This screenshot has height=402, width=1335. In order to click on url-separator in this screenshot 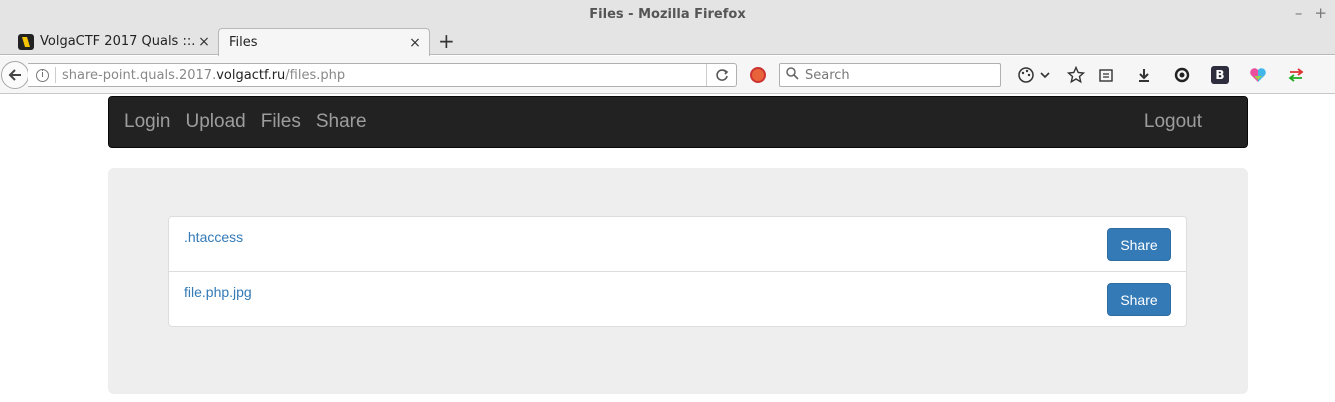, I will do `click(55, 75)`.